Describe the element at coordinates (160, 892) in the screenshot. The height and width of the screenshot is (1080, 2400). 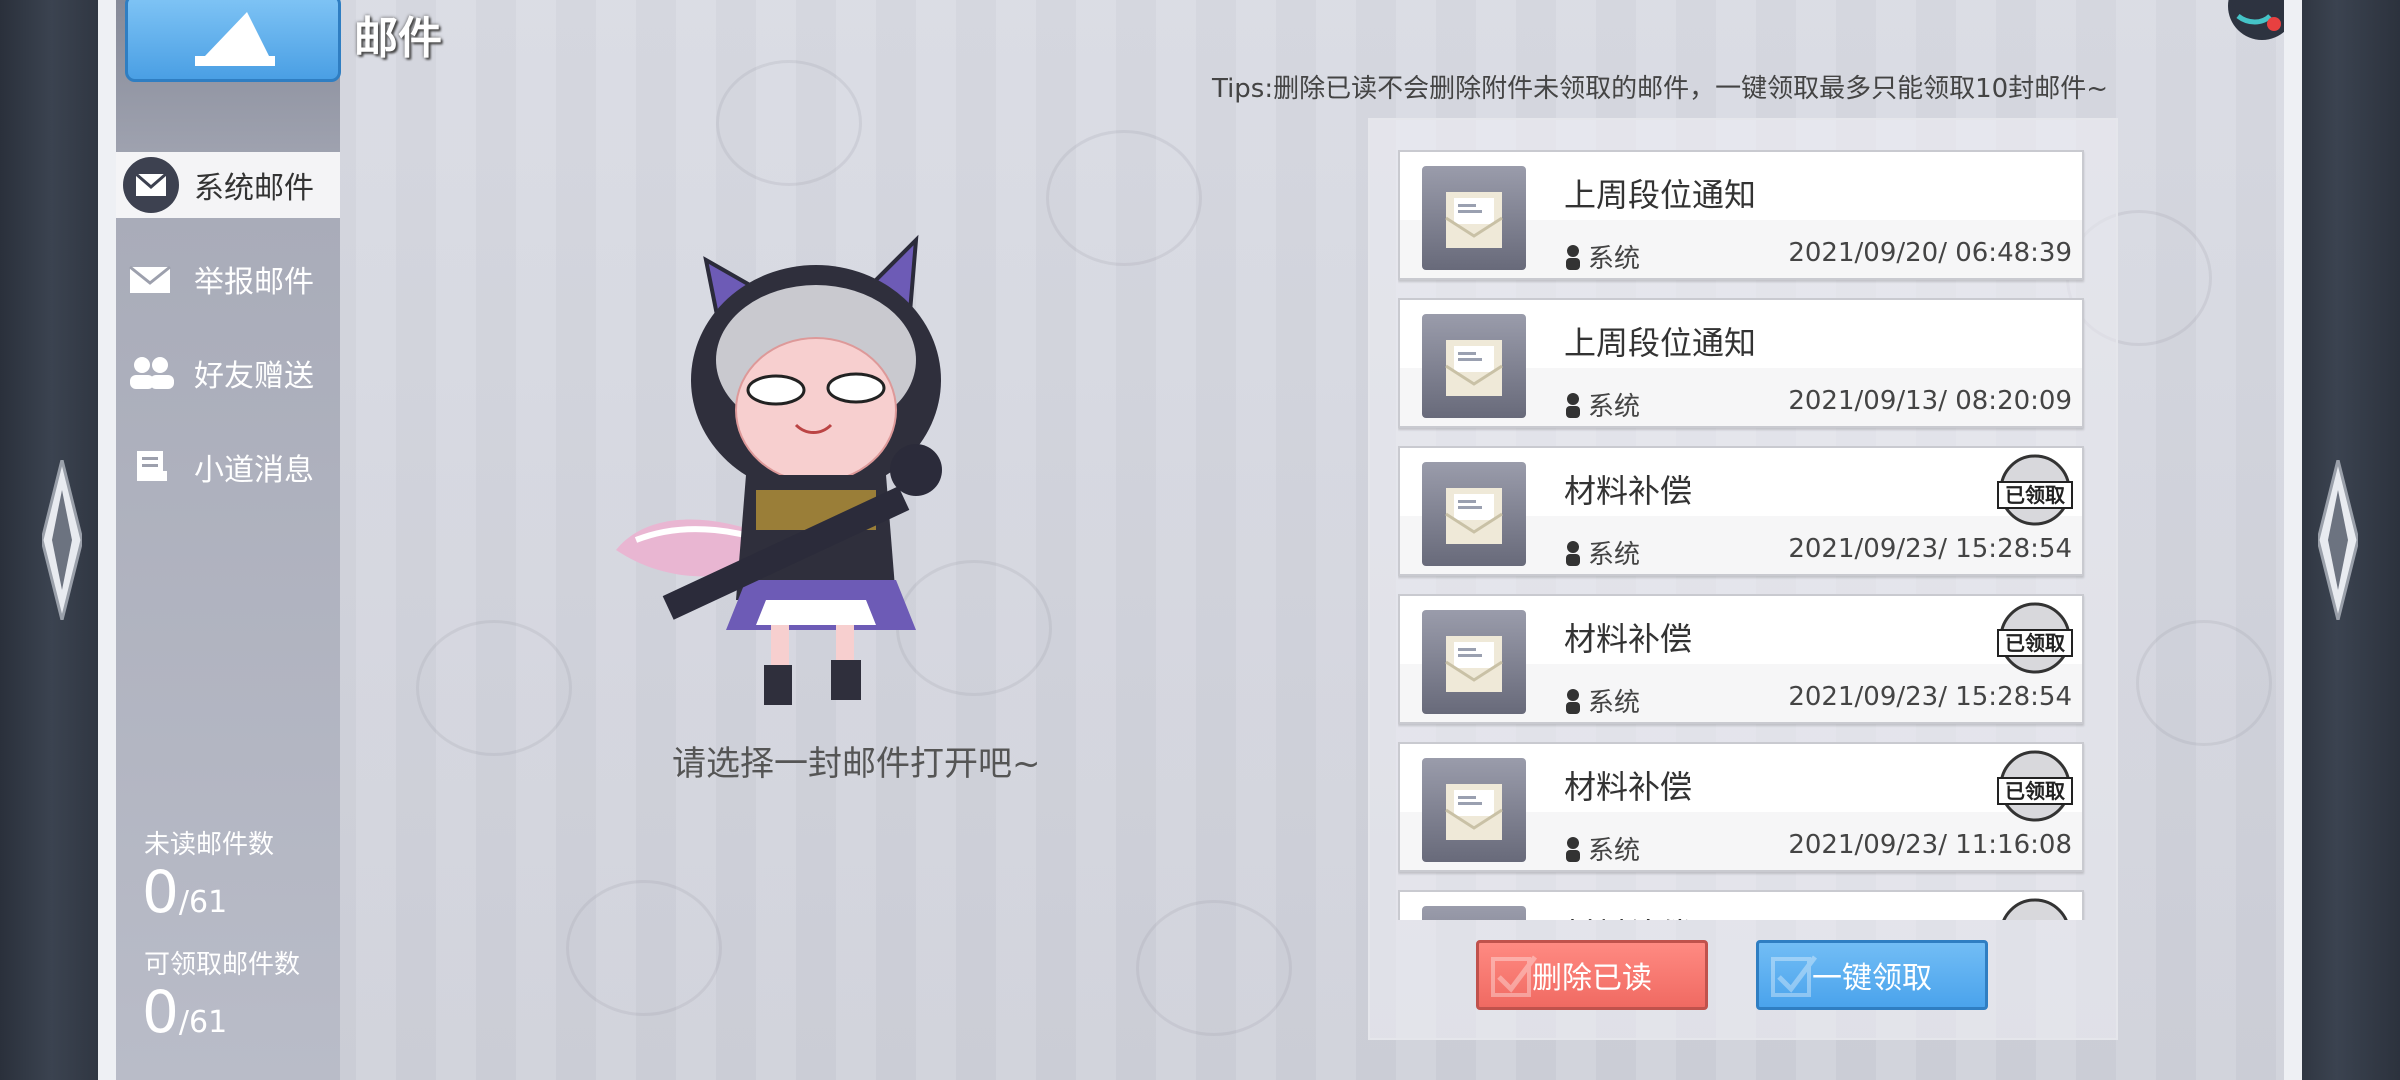
I see `unread-count-value: 0` at that location.